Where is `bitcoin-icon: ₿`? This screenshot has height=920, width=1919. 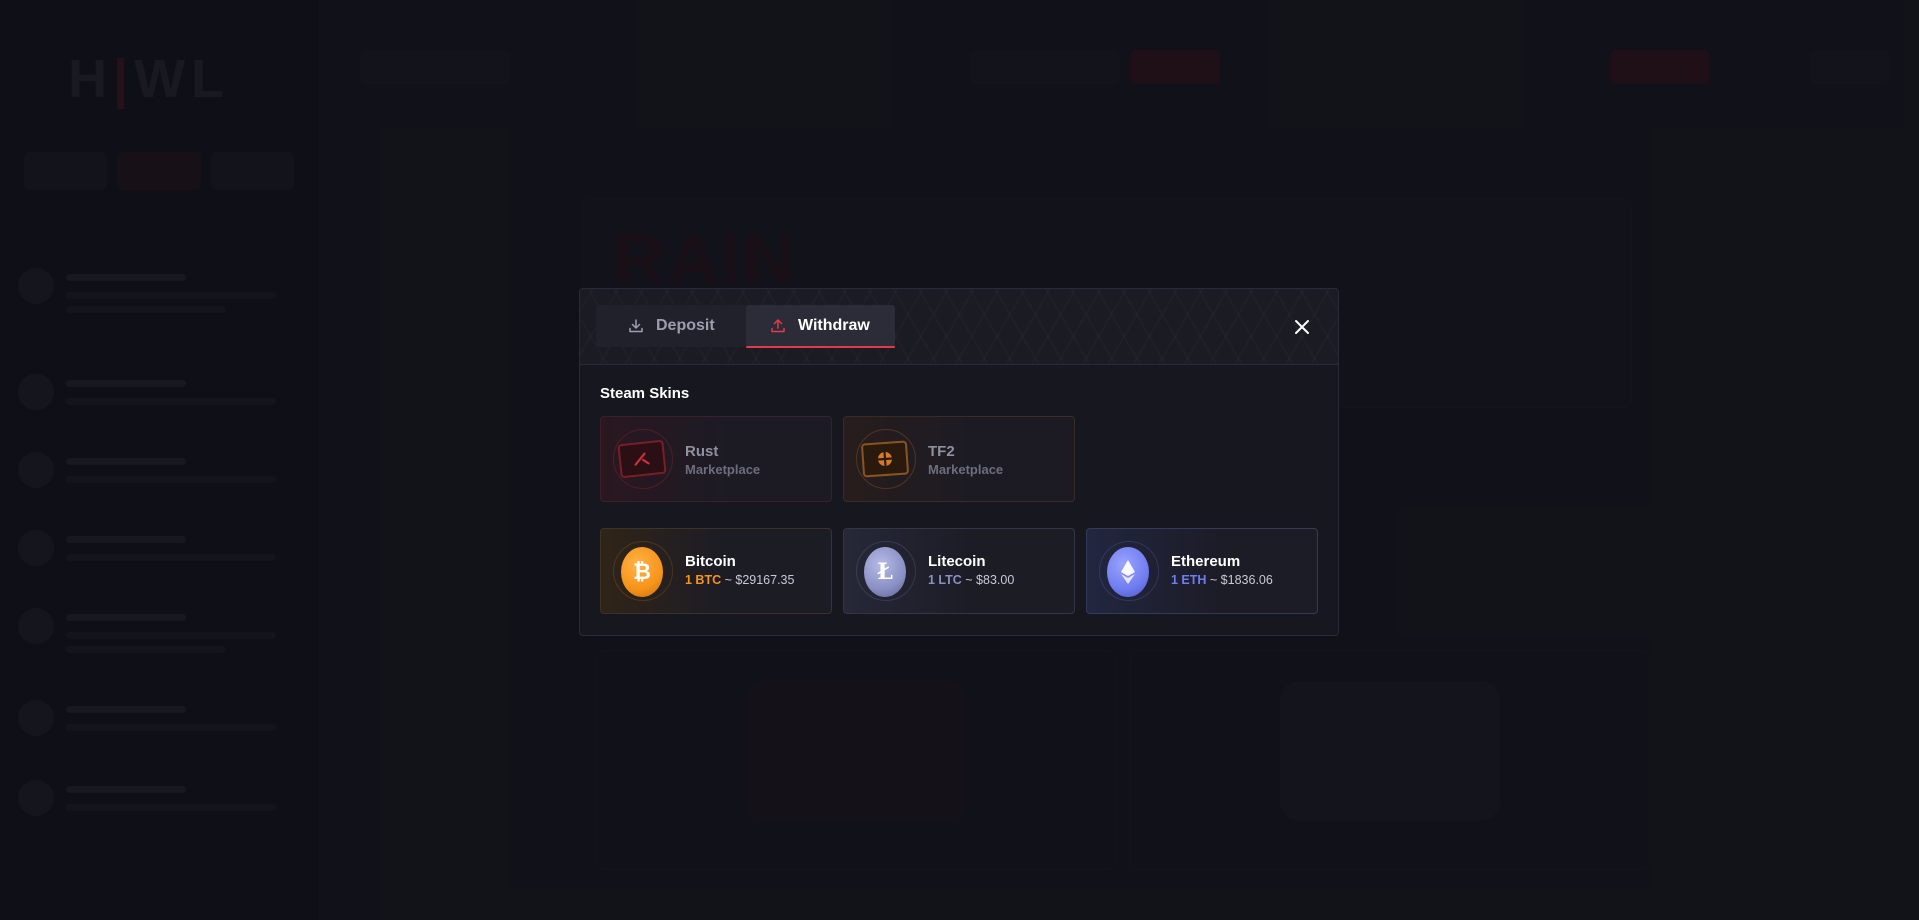 bitcoin-icon: ₿ is located at coordinates (642, 572).